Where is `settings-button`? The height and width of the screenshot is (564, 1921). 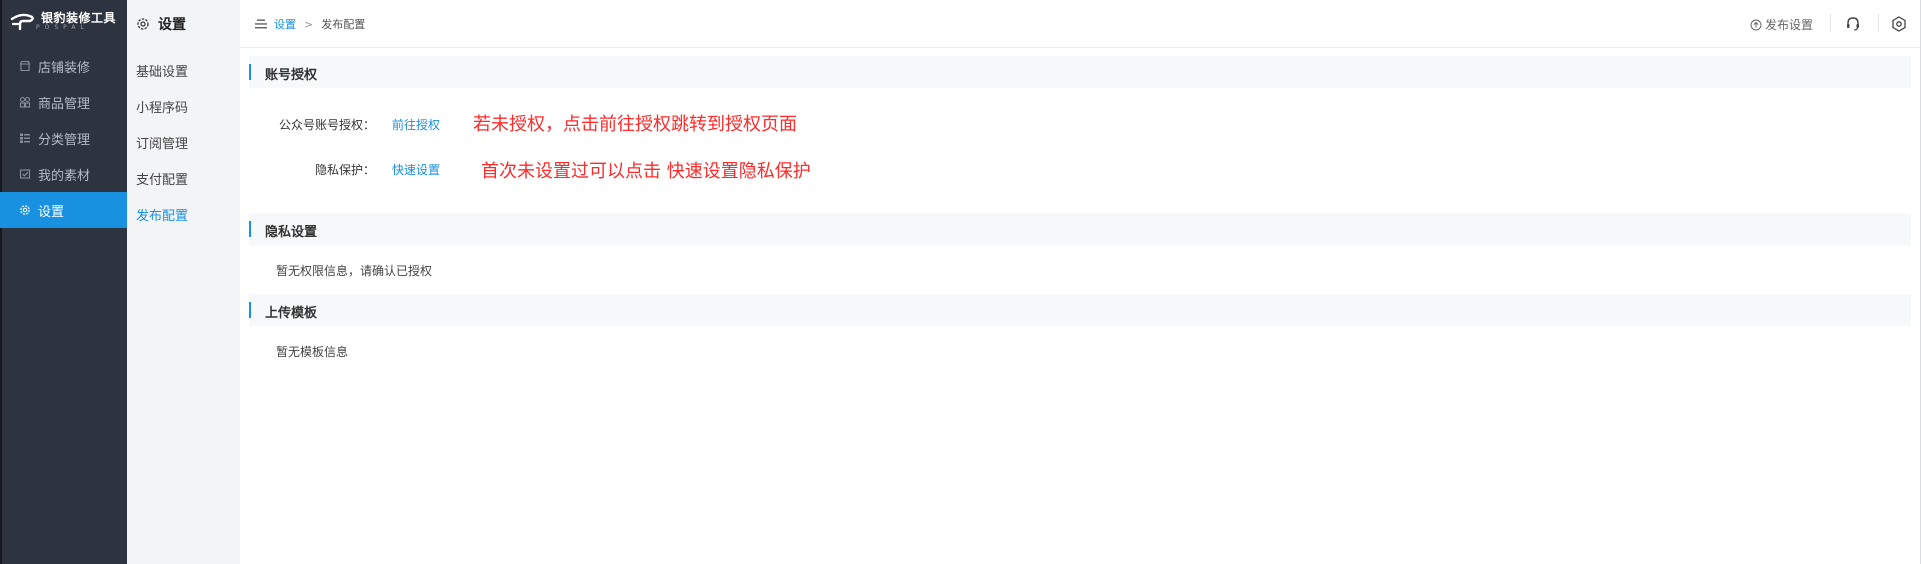
settings-button is located at coordinates (1899, 24).